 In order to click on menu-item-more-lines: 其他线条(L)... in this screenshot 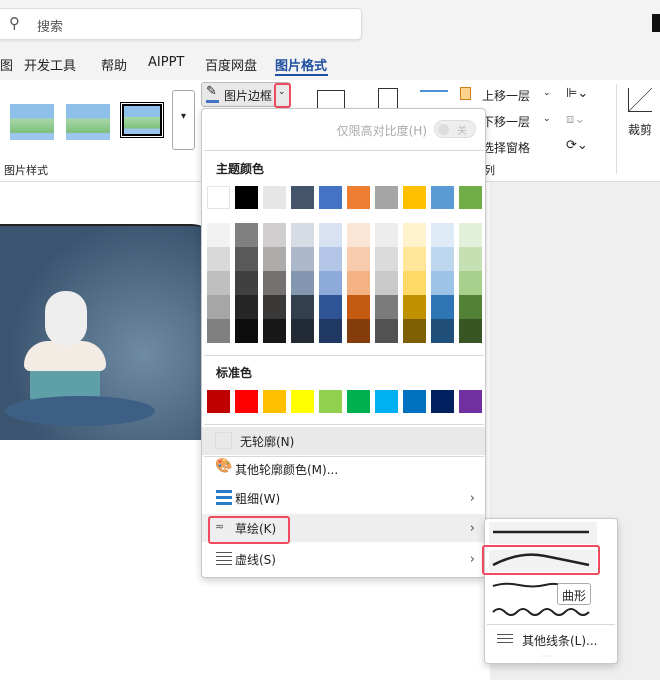, I will do `click(551, 640)`.